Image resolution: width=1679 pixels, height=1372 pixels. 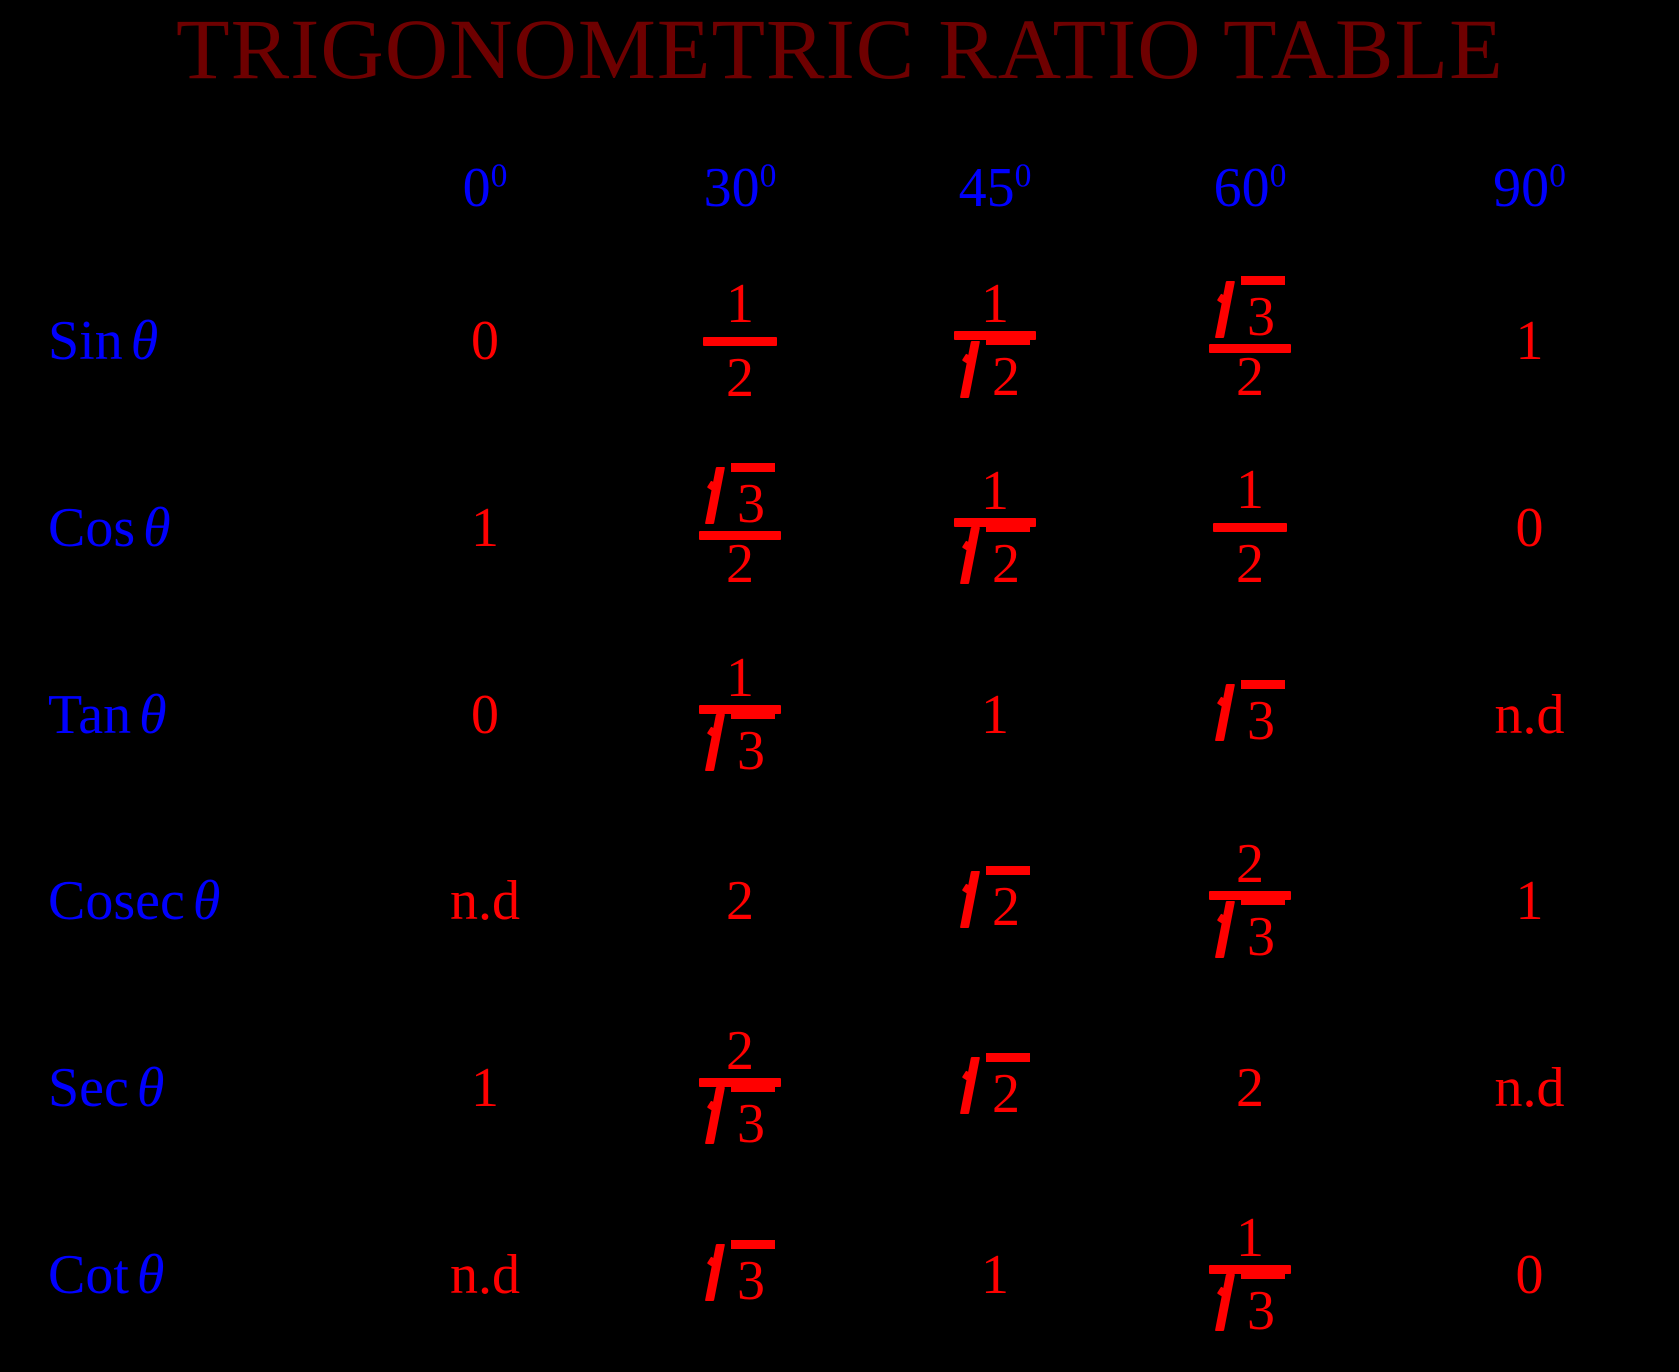 I want to click on table-cell: 23, so click(x=740, y=1088).